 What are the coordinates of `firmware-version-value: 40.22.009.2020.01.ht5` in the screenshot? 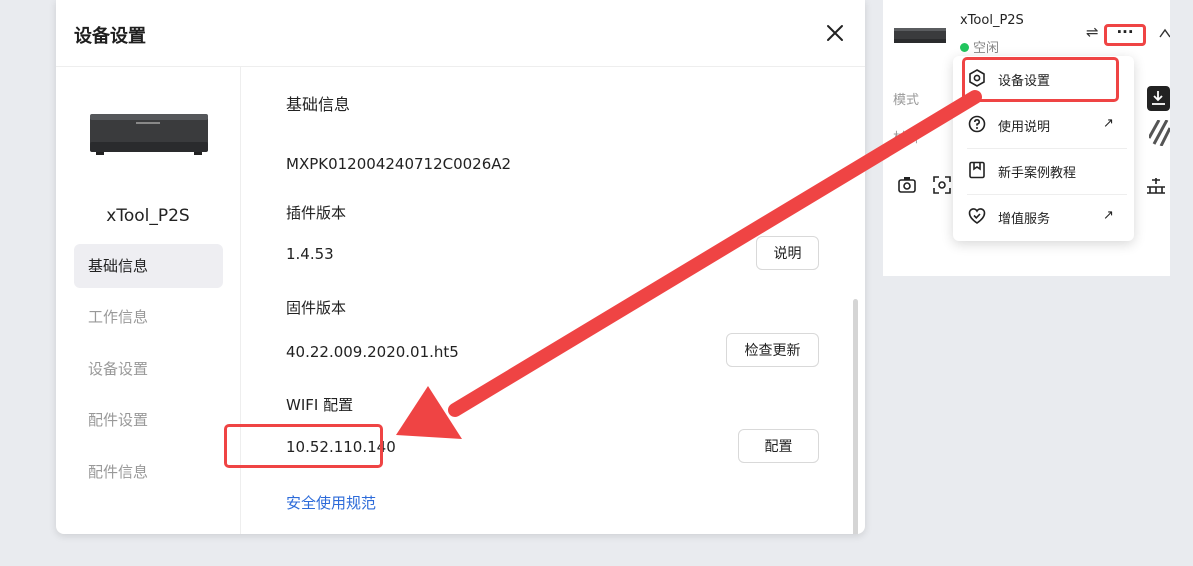 It's located at (372, 352).